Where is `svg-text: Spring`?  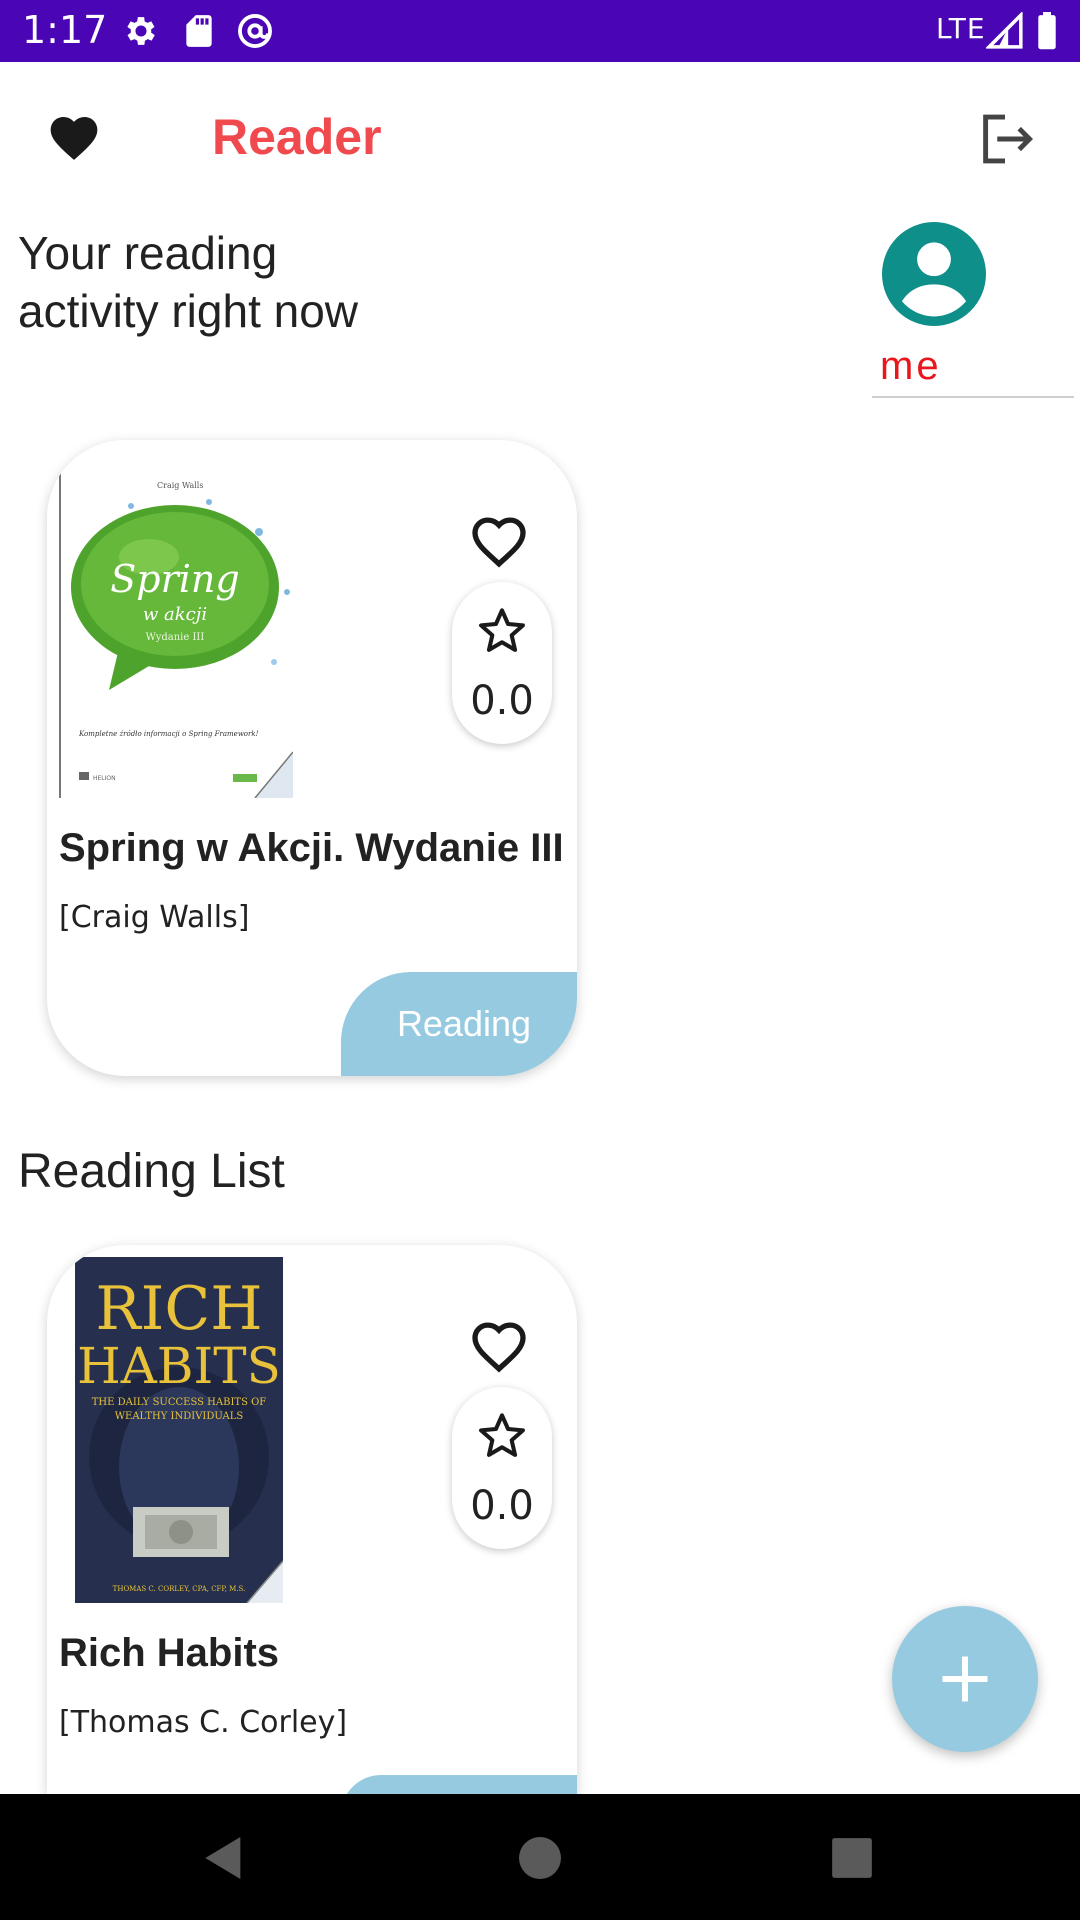
svg-text: Spring is located at coordinates (174, 579).